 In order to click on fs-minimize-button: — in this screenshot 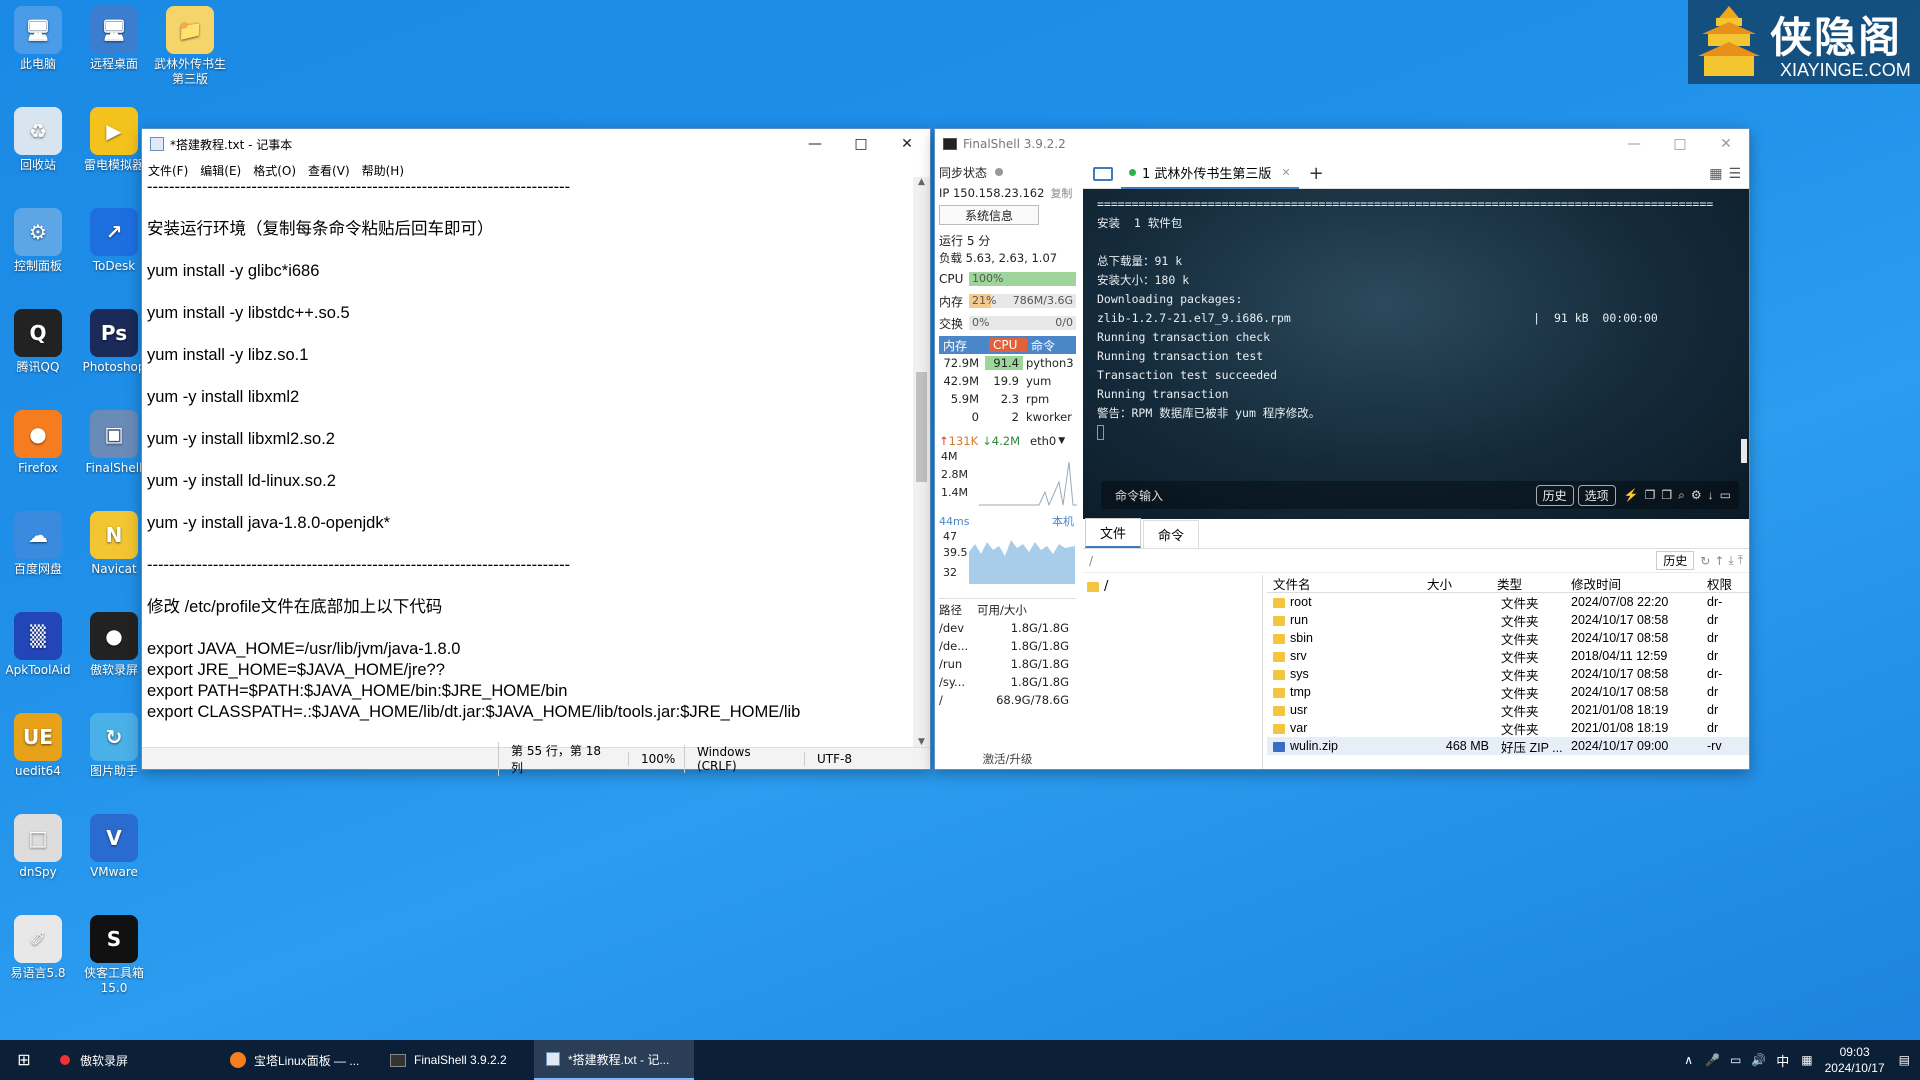, I will do `click(1634, 144)`.